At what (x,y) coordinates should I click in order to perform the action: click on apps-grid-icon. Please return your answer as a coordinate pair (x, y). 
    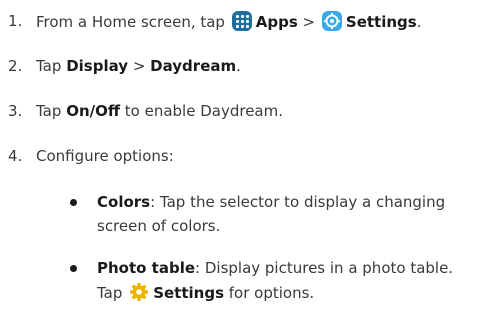
    Looking at the image, I should click on (241, 21).